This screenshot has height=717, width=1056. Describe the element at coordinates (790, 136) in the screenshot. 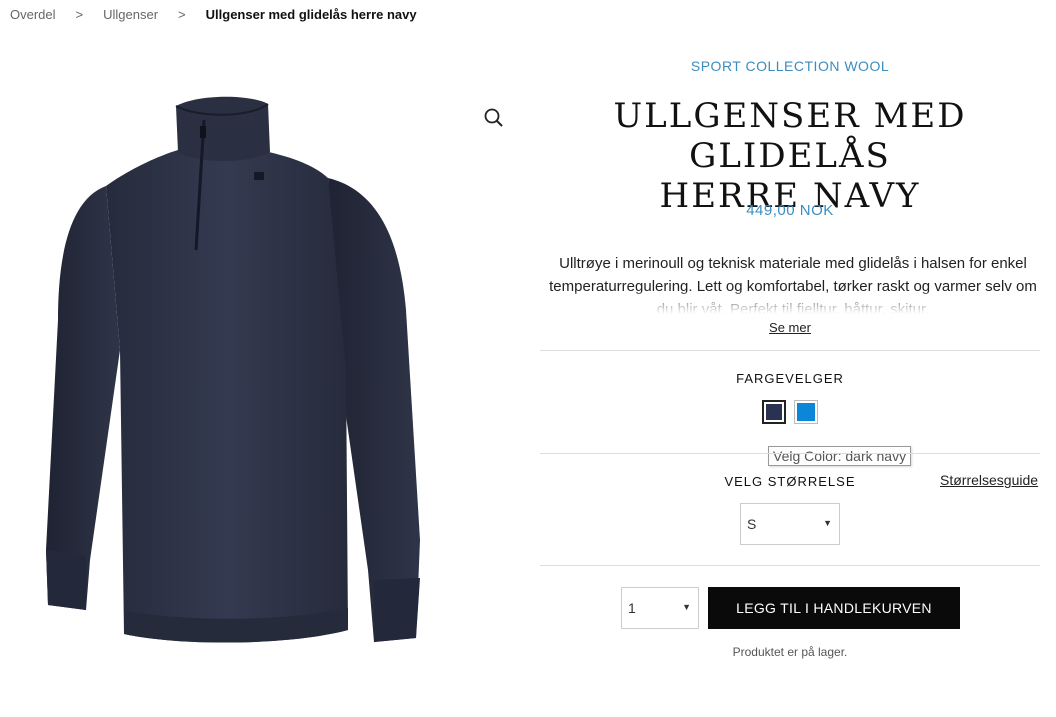

I see `product-title-line1: ULLGENSER MED GLIDELÅS` at that location.